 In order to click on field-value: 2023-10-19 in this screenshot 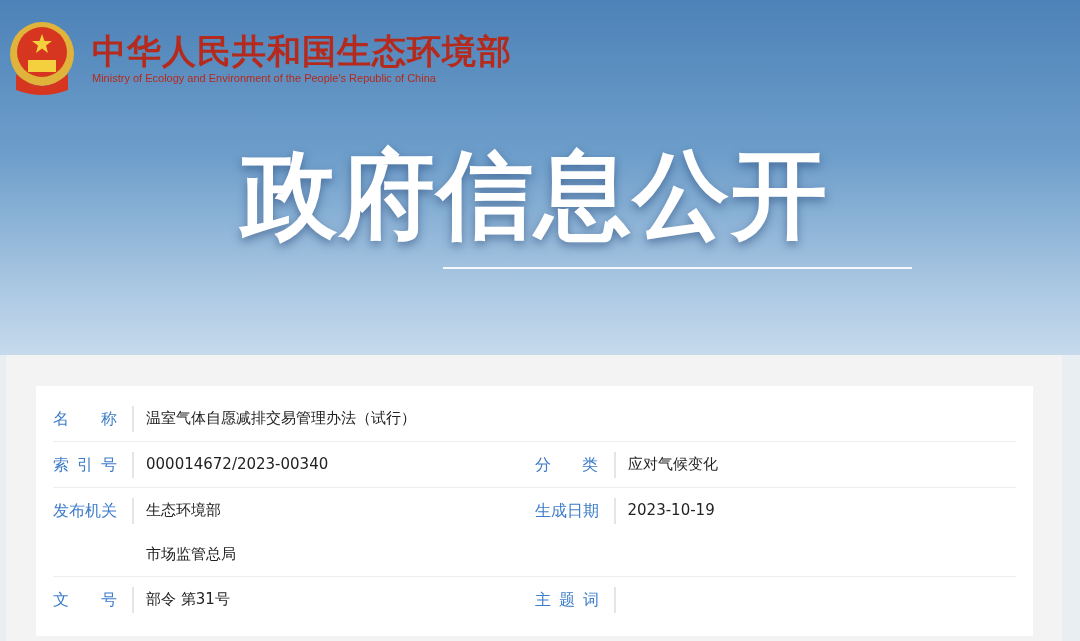, I will do `click(671, 510)`.